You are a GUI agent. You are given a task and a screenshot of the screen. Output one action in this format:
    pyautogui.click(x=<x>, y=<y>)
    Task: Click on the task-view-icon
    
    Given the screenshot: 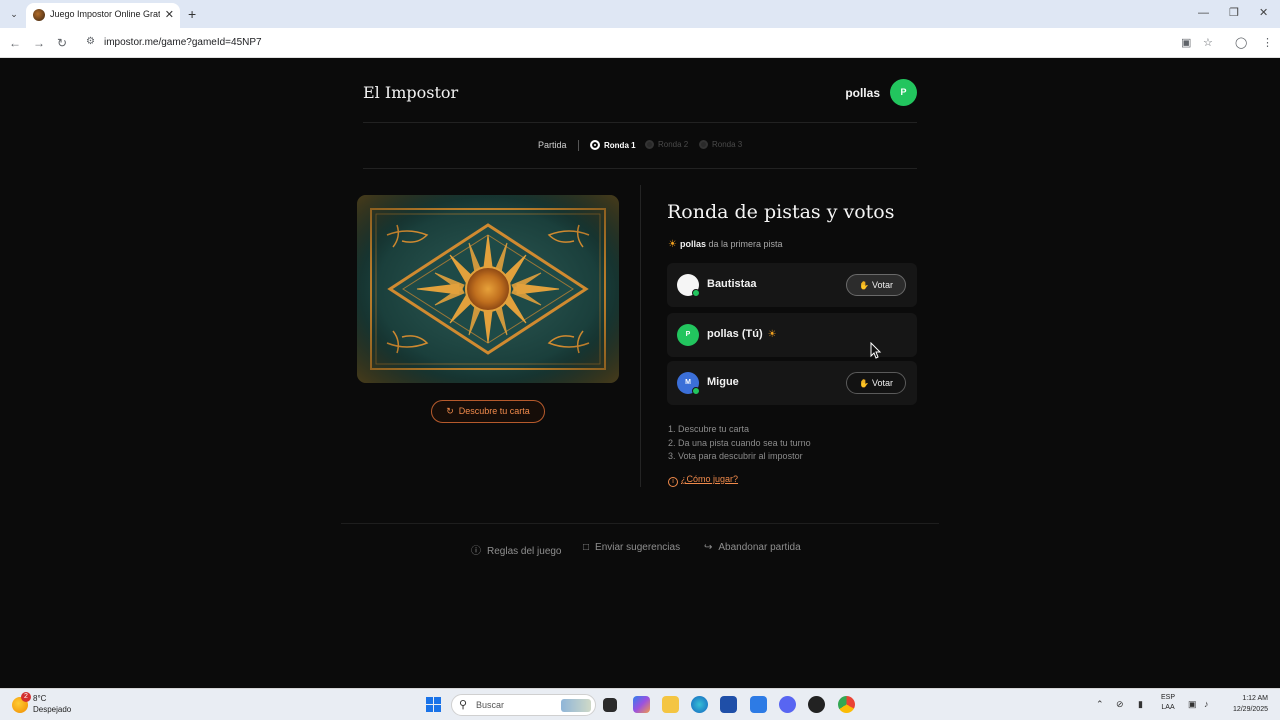 What is the action you would take?
    pyautogui.click(x=610, y=705)
    